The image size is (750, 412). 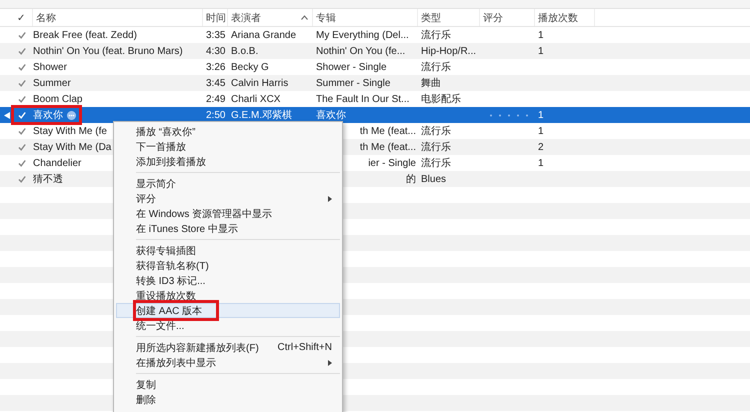 I want to click on album-cell-text: Summer - Single, so click(x=353, y=83).